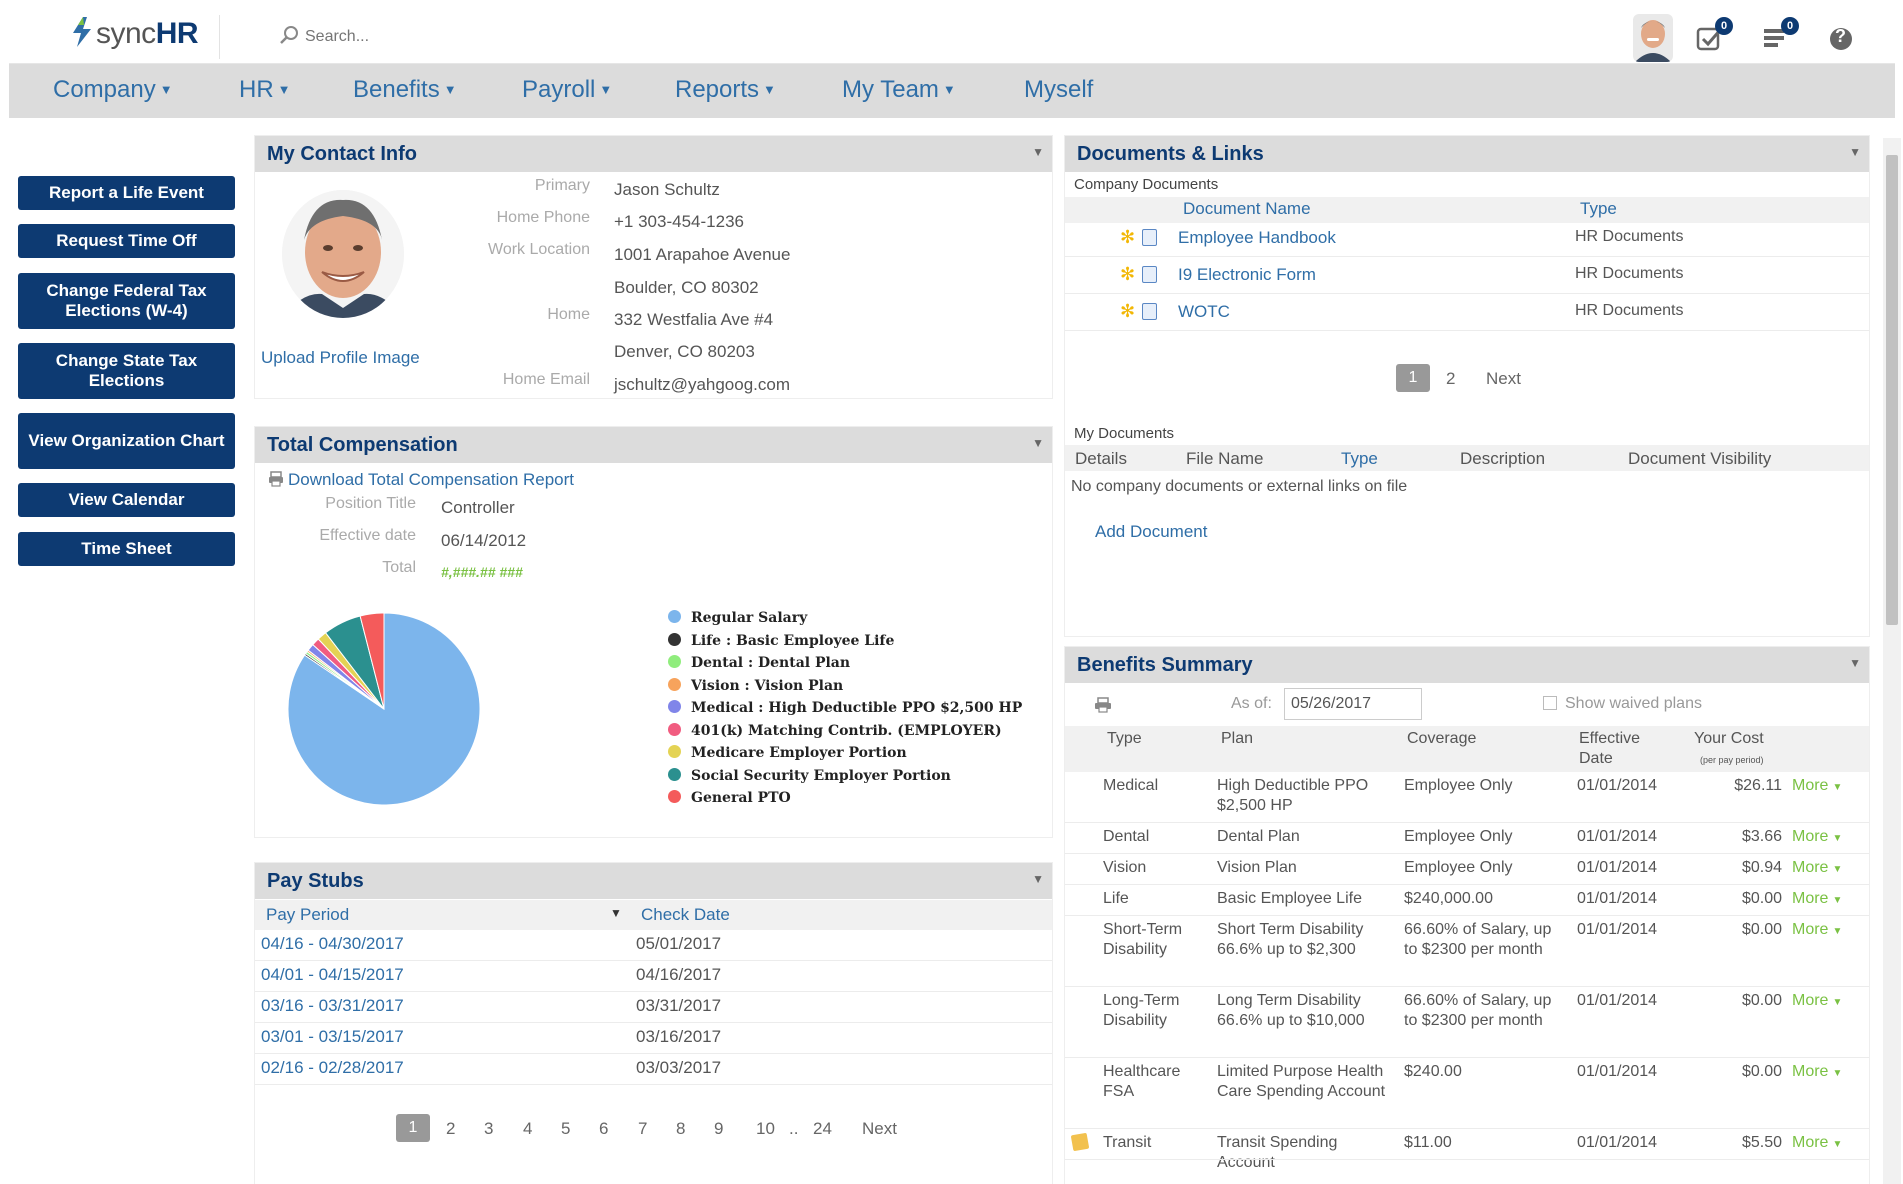  Describe the element at coordinates (1550, 703) in the screenshot. I see `show-waived-checkbox` at that location.